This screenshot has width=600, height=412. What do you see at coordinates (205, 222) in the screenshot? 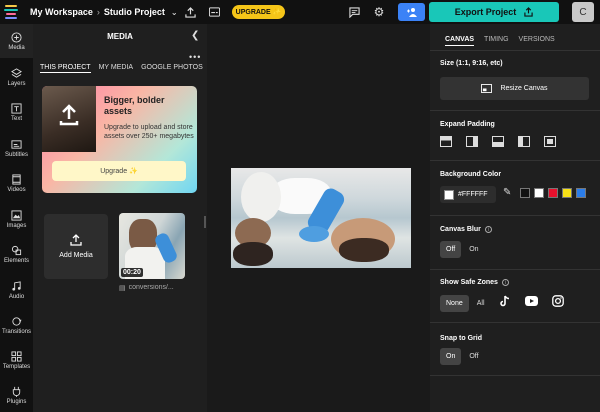
I see `panel-resize-handle` at bounding box center [205, 222].